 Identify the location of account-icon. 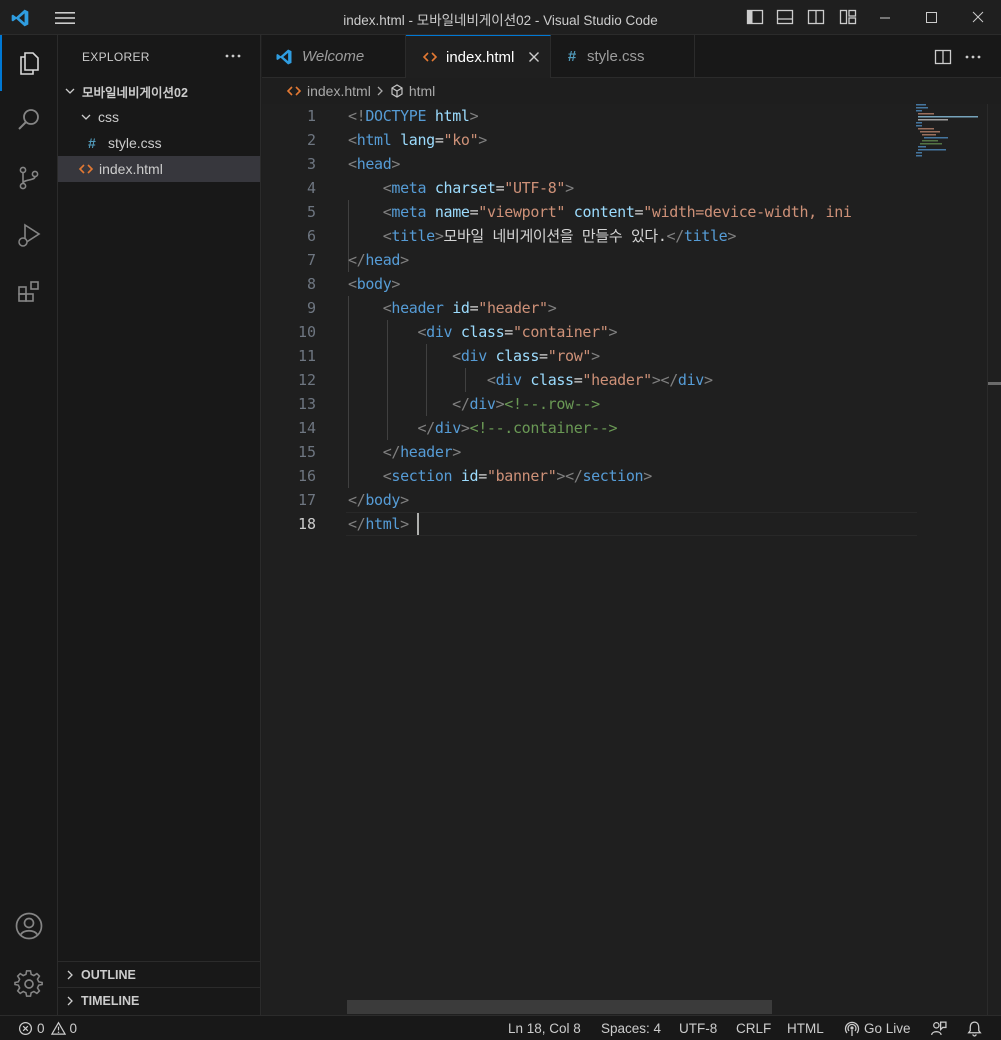
(29, 926).